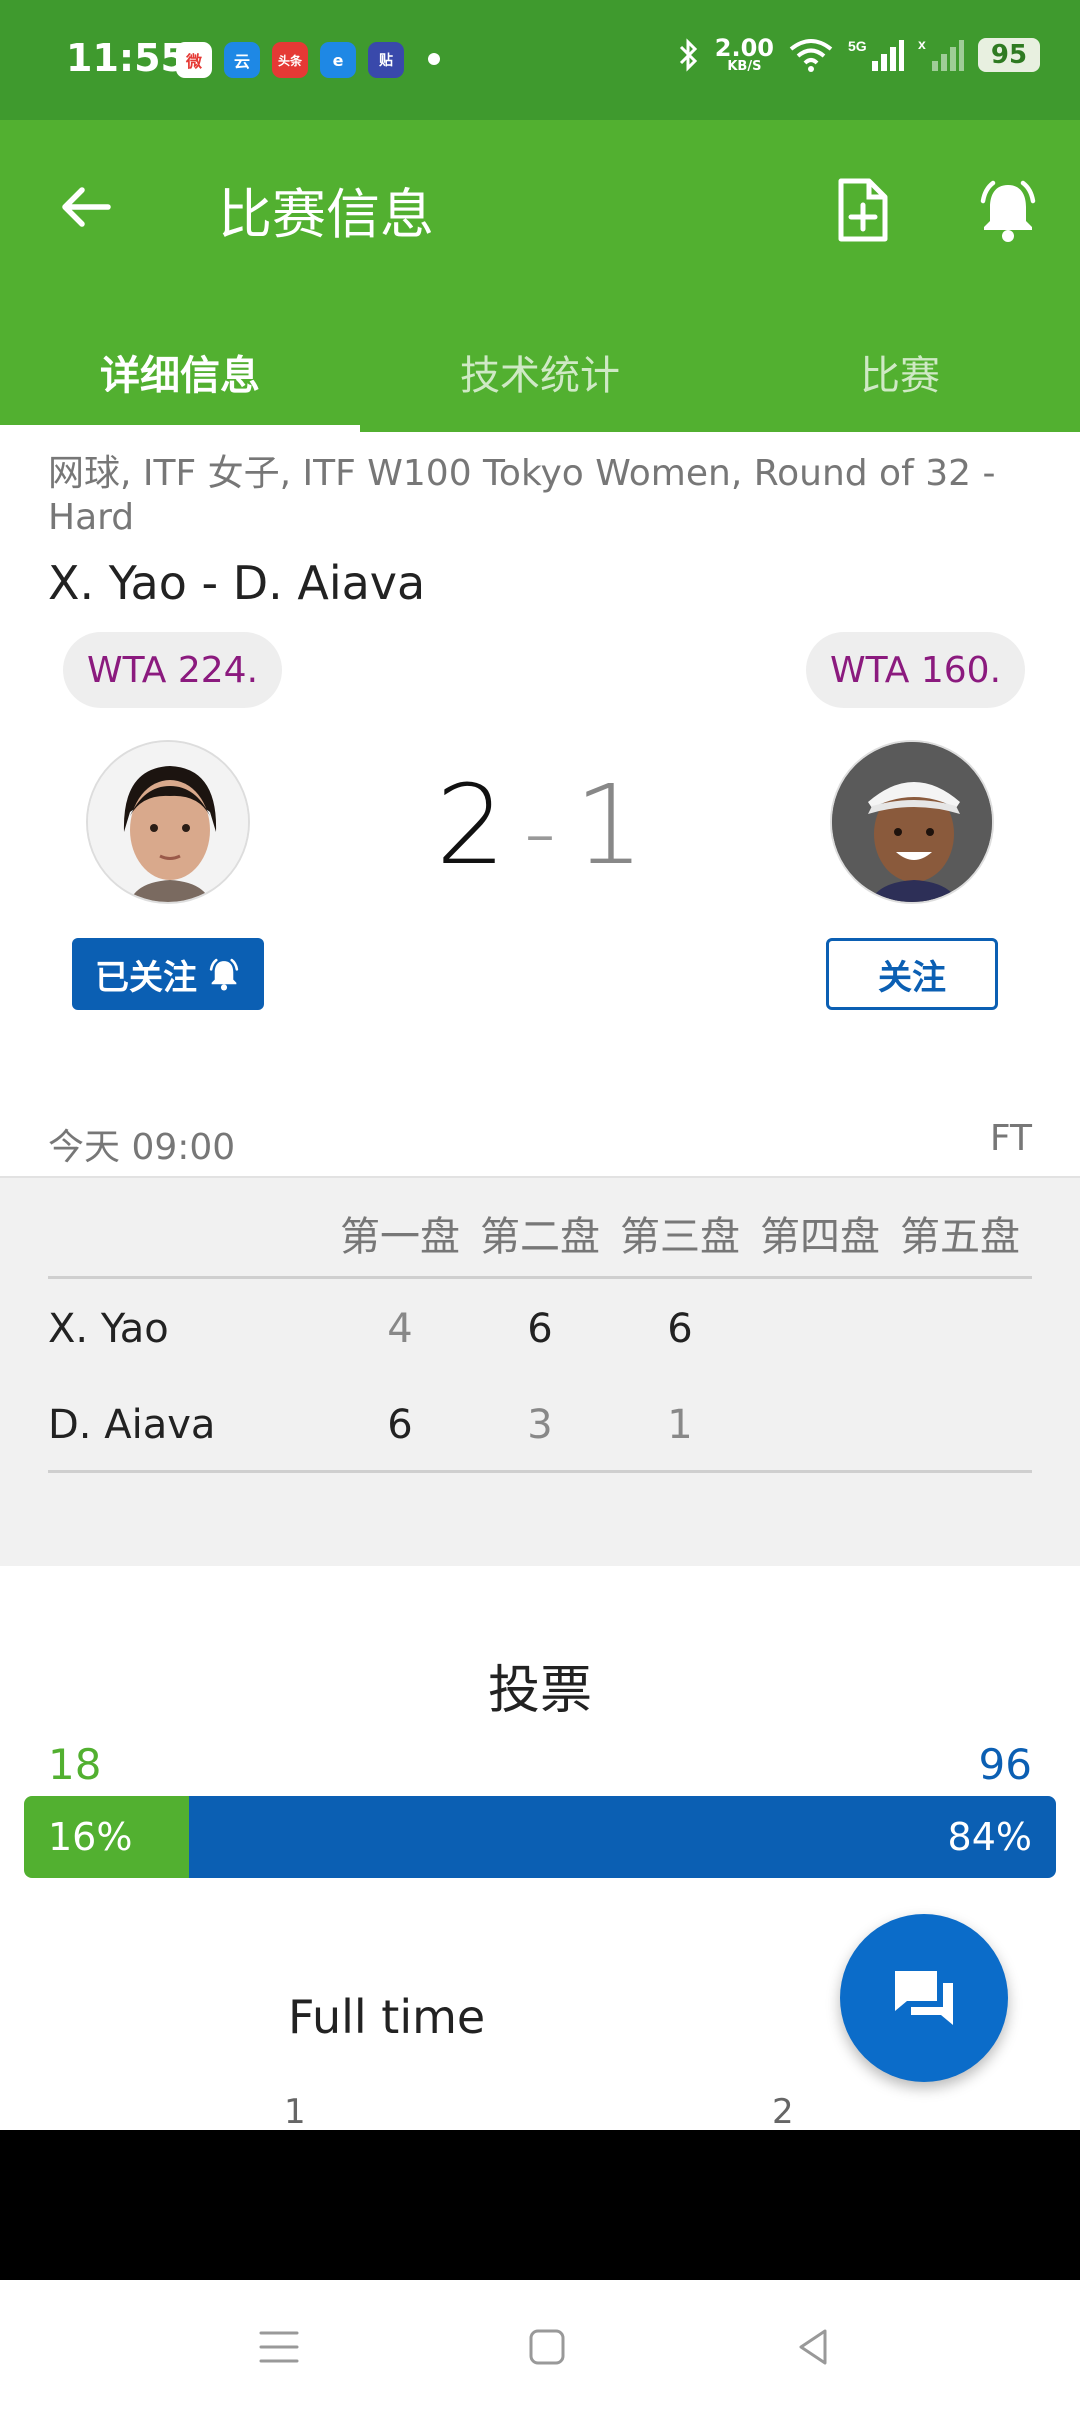 The image size is (1080, 2414). I want to click on chat-icon, so click(924, 1998).